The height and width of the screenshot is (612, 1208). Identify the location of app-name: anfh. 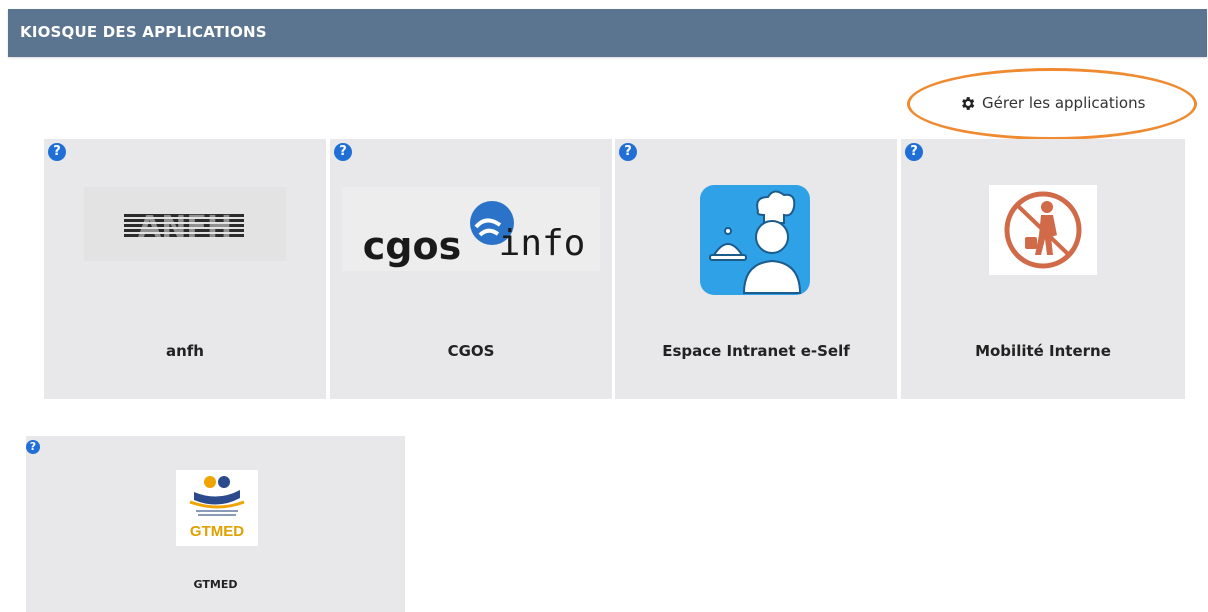
(184, 351).